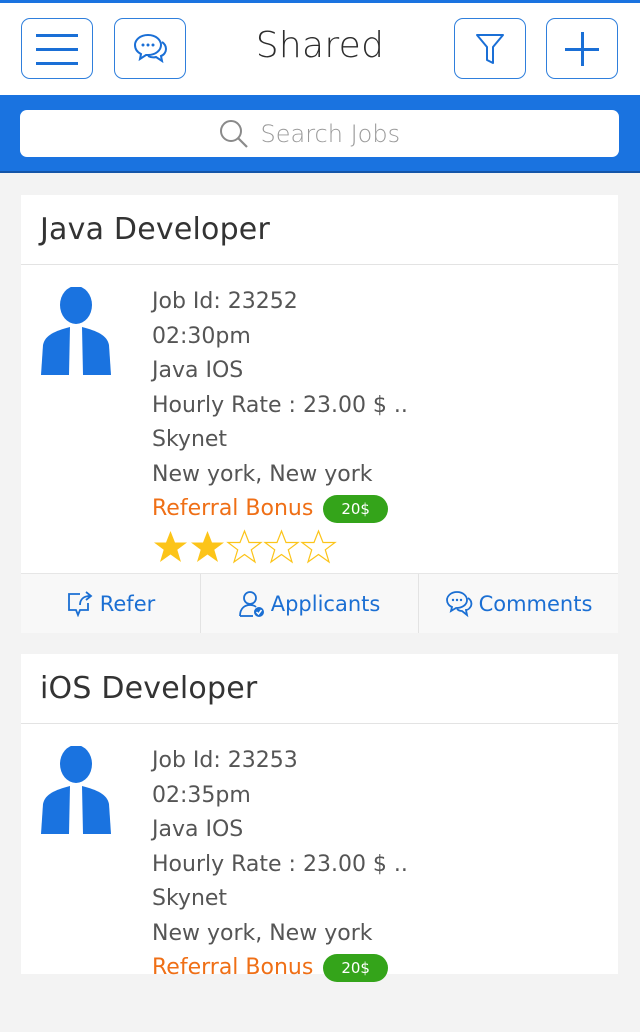 The image size is (640, 1032). I want to click on chat-icon, so click(150, 48).